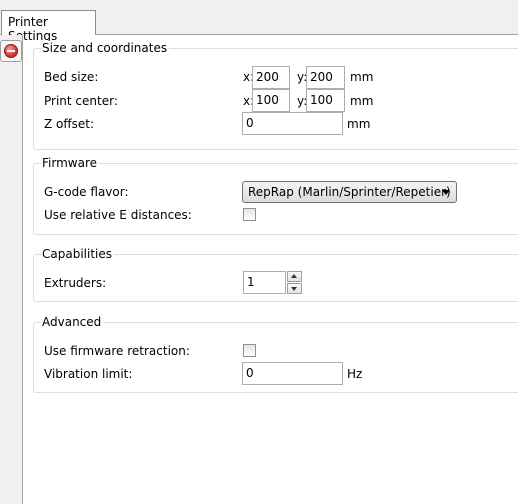  What do you see at coordinates (362, 101) in the screenshot?
I see `print-center-unit: mm` at bounding box center [362, 101].